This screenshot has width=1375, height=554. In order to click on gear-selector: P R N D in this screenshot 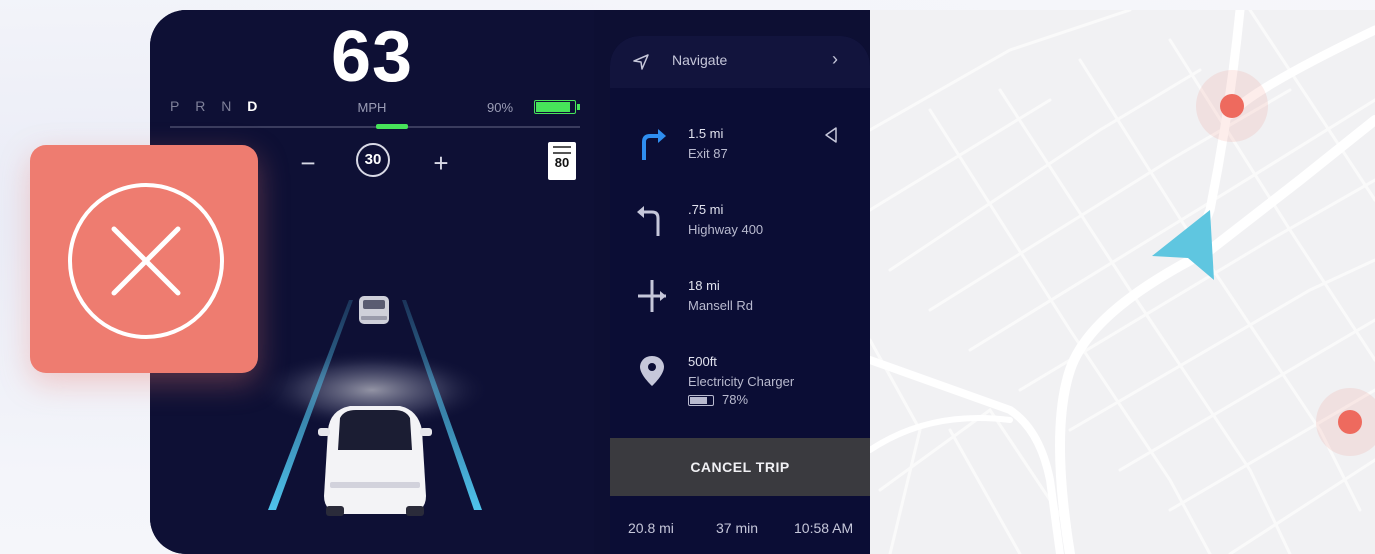, I will do `click(216, 106)`.